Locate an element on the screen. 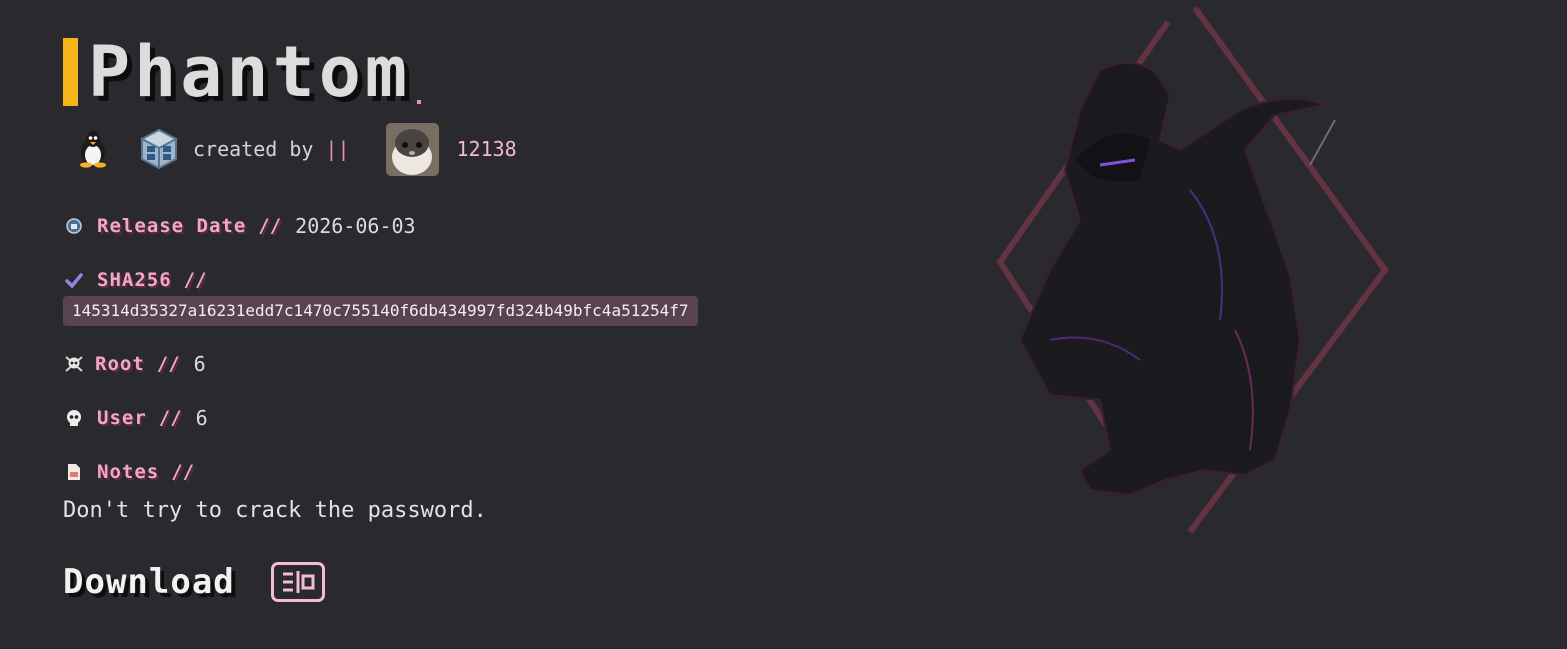 The width and height of the screenshot is (1567, 649). user-field: User // 6 is located at coordinates (135, 418).